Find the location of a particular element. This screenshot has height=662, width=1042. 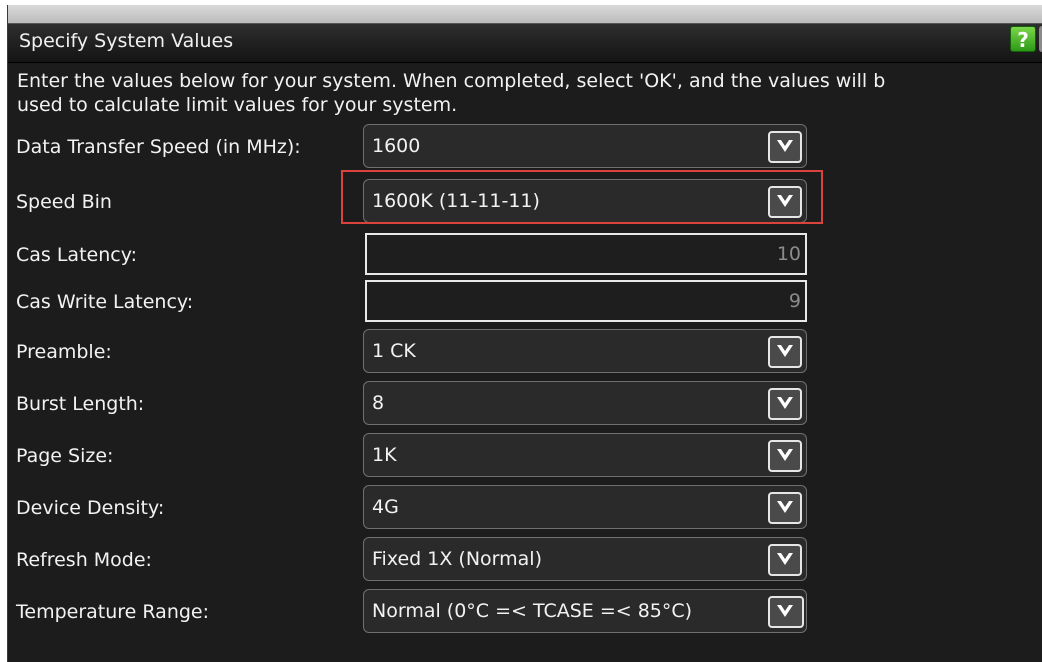

row-data-transfer-speed: Data Transfer Speed (in MHz): 1600 is located at coordinates (525, 147).